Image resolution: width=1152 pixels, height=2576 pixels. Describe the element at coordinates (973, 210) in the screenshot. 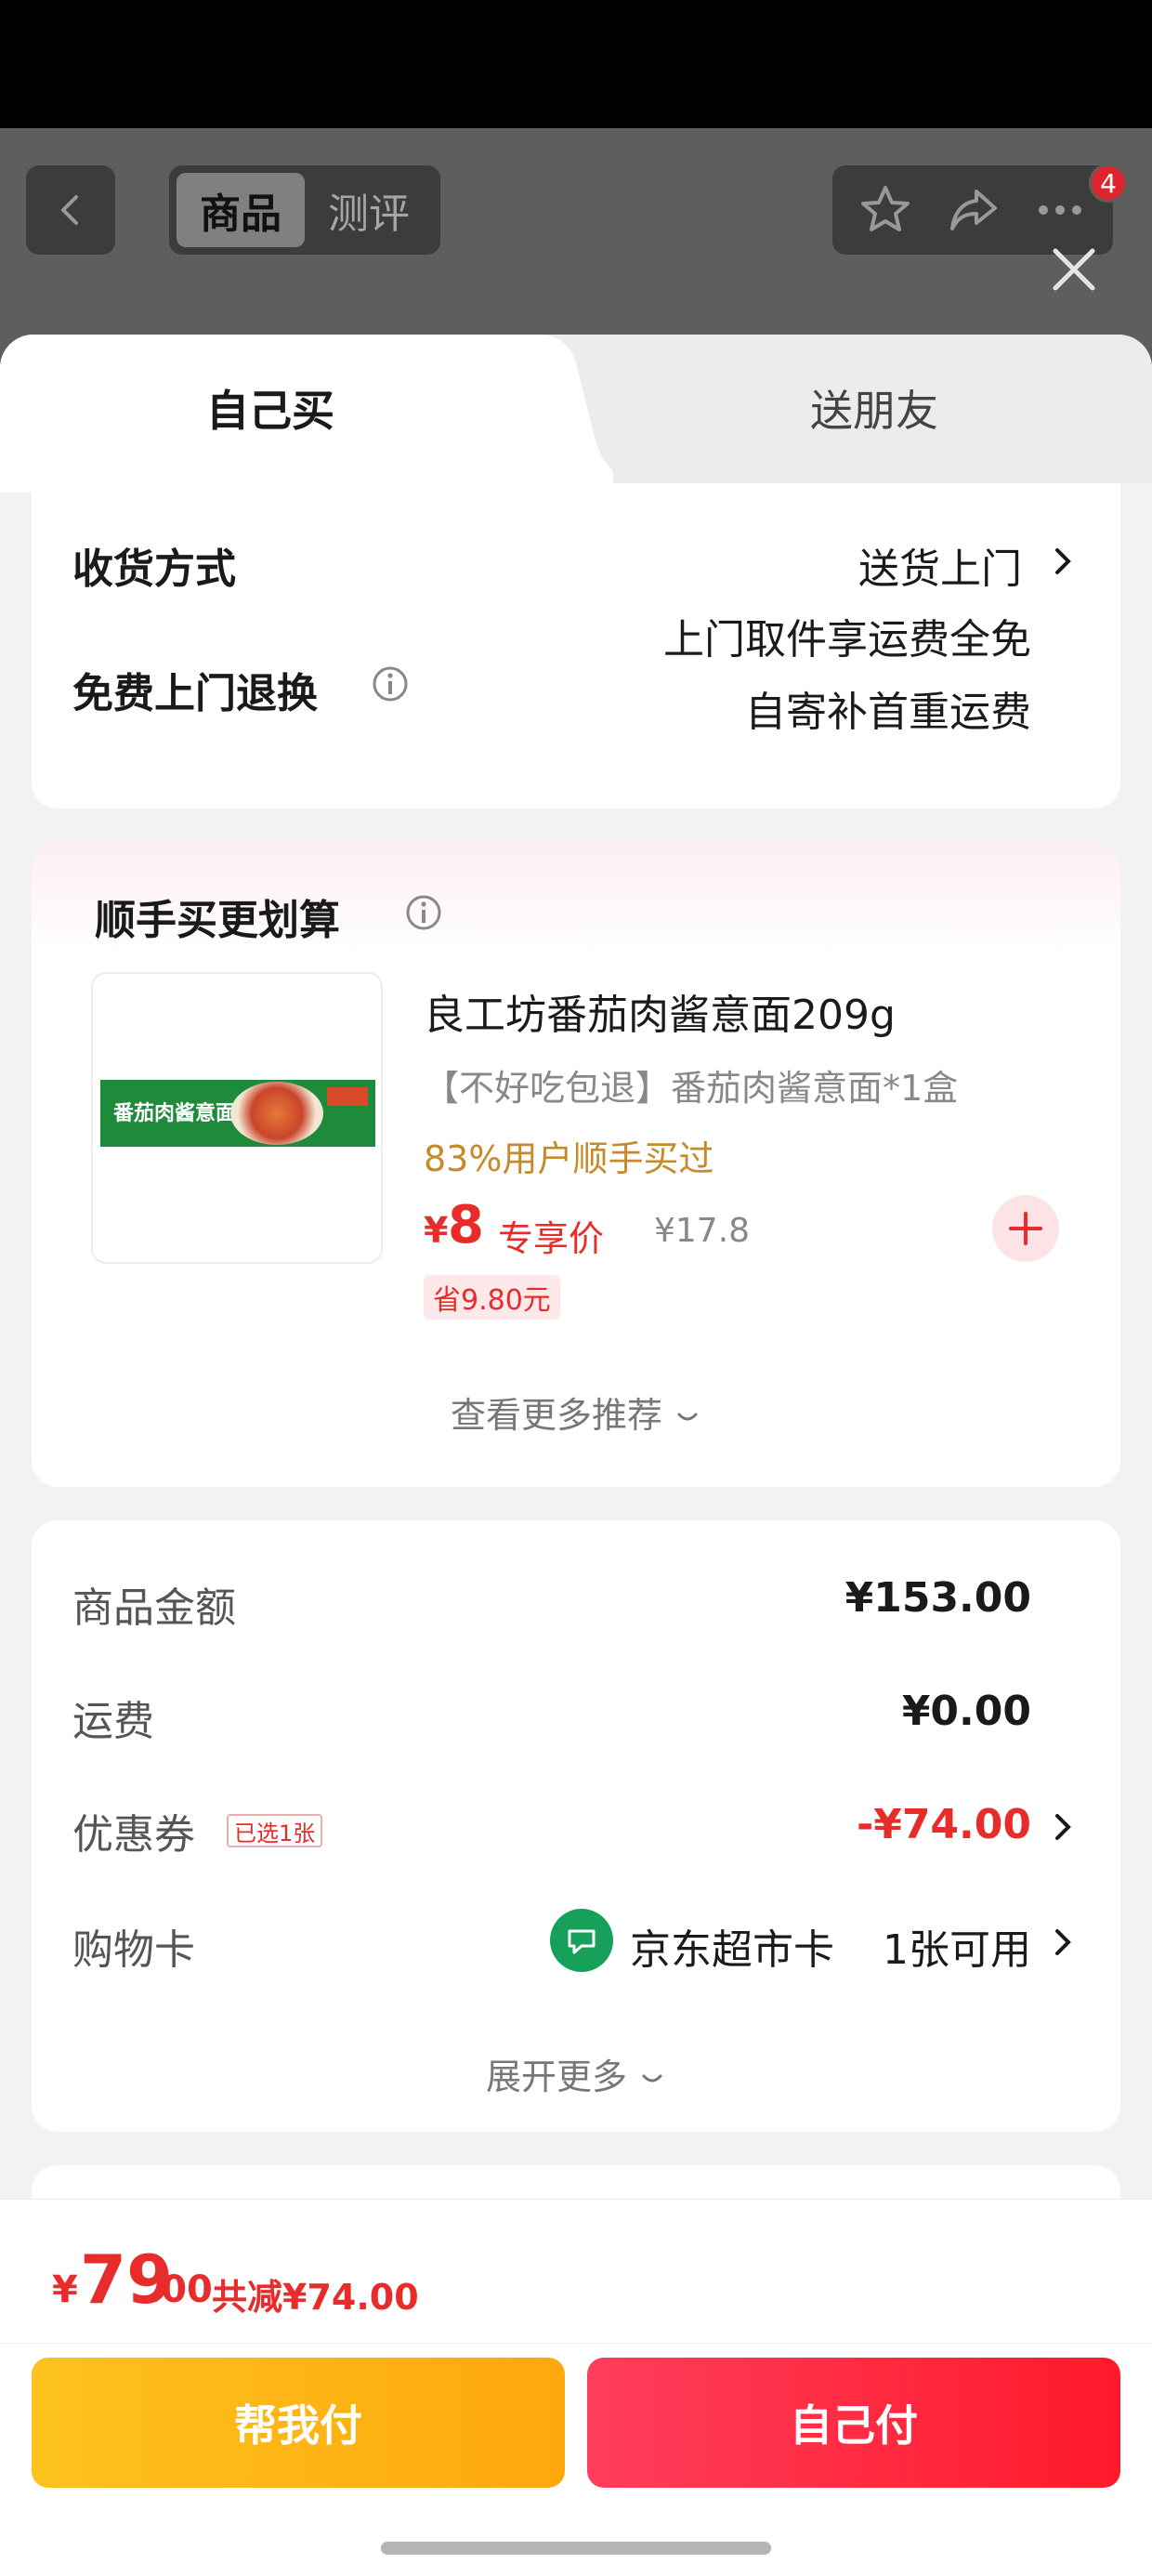

I see `share-icon` at that location.